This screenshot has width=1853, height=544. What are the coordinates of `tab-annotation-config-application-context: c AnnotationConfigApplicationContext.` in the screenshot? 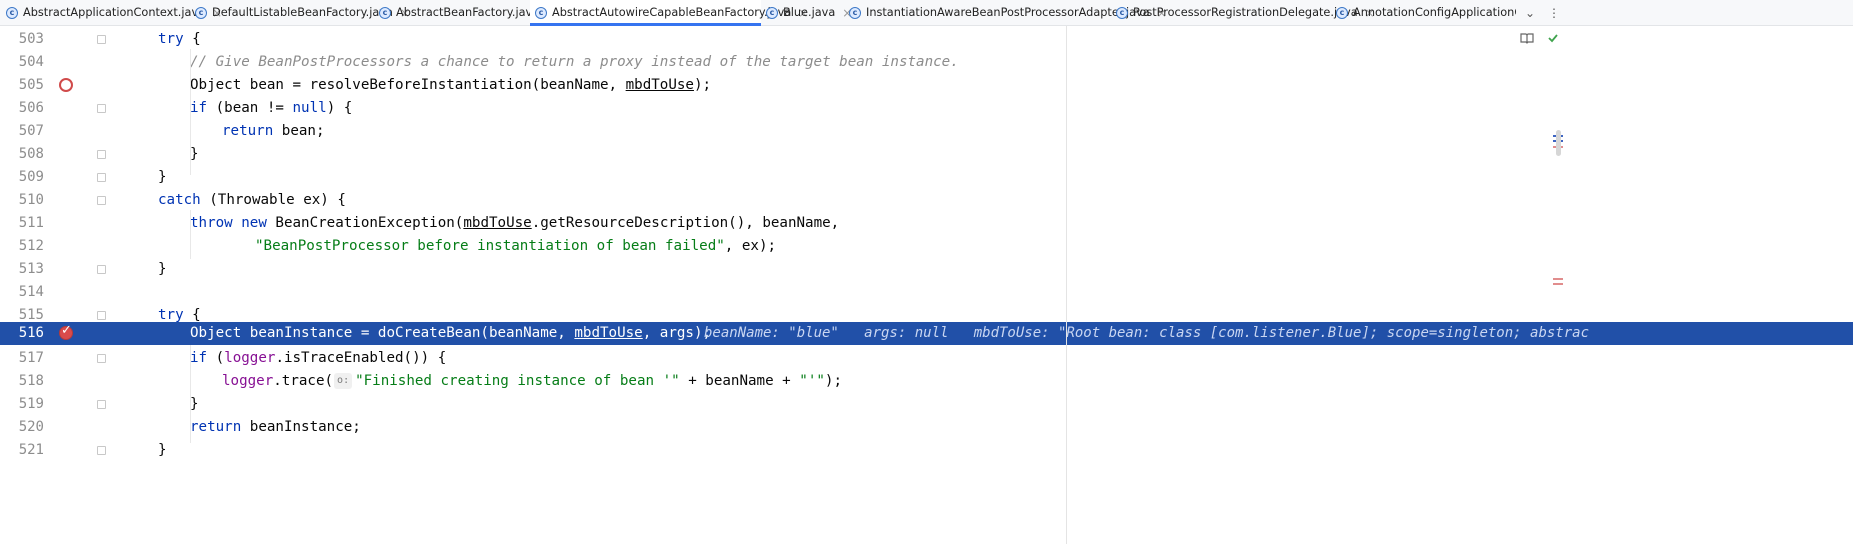 It's located at (1426, 12).